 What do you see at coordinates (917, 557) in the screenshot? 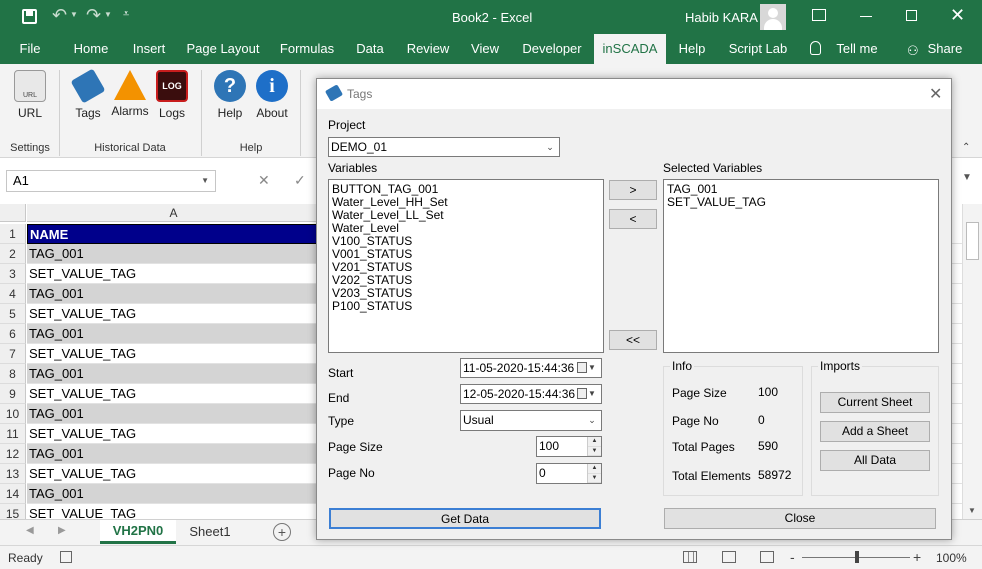
I see `zoom-in-button: +` at bounding box center [917, 557].